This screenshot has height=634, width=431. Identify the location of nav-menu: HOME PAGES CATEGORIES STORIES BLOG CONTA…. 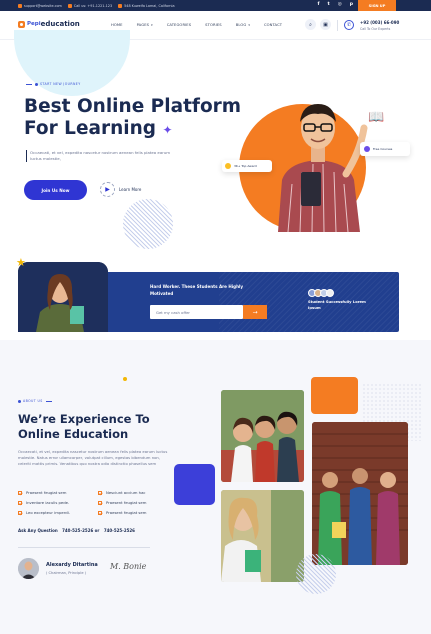
(203, 25).